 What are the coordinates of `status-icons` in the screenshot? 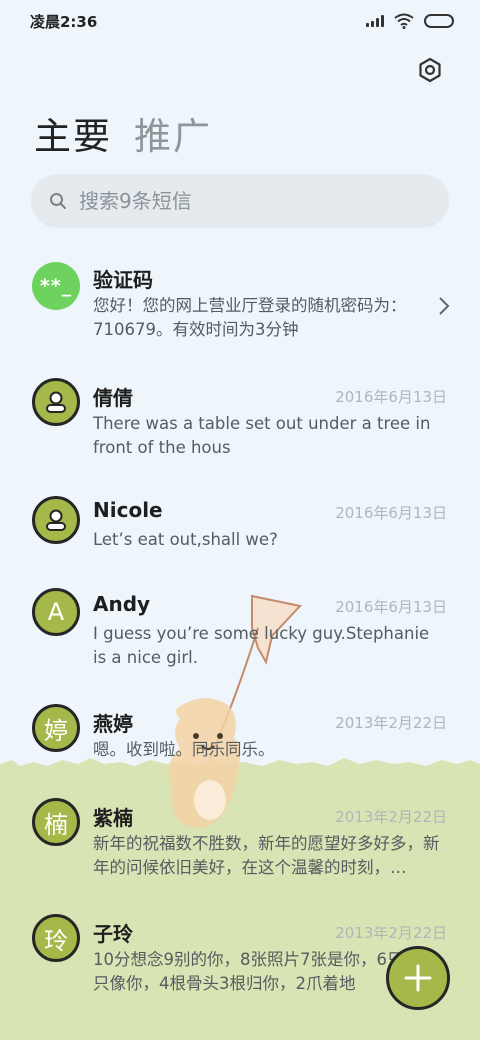 It's located at (410, 21).